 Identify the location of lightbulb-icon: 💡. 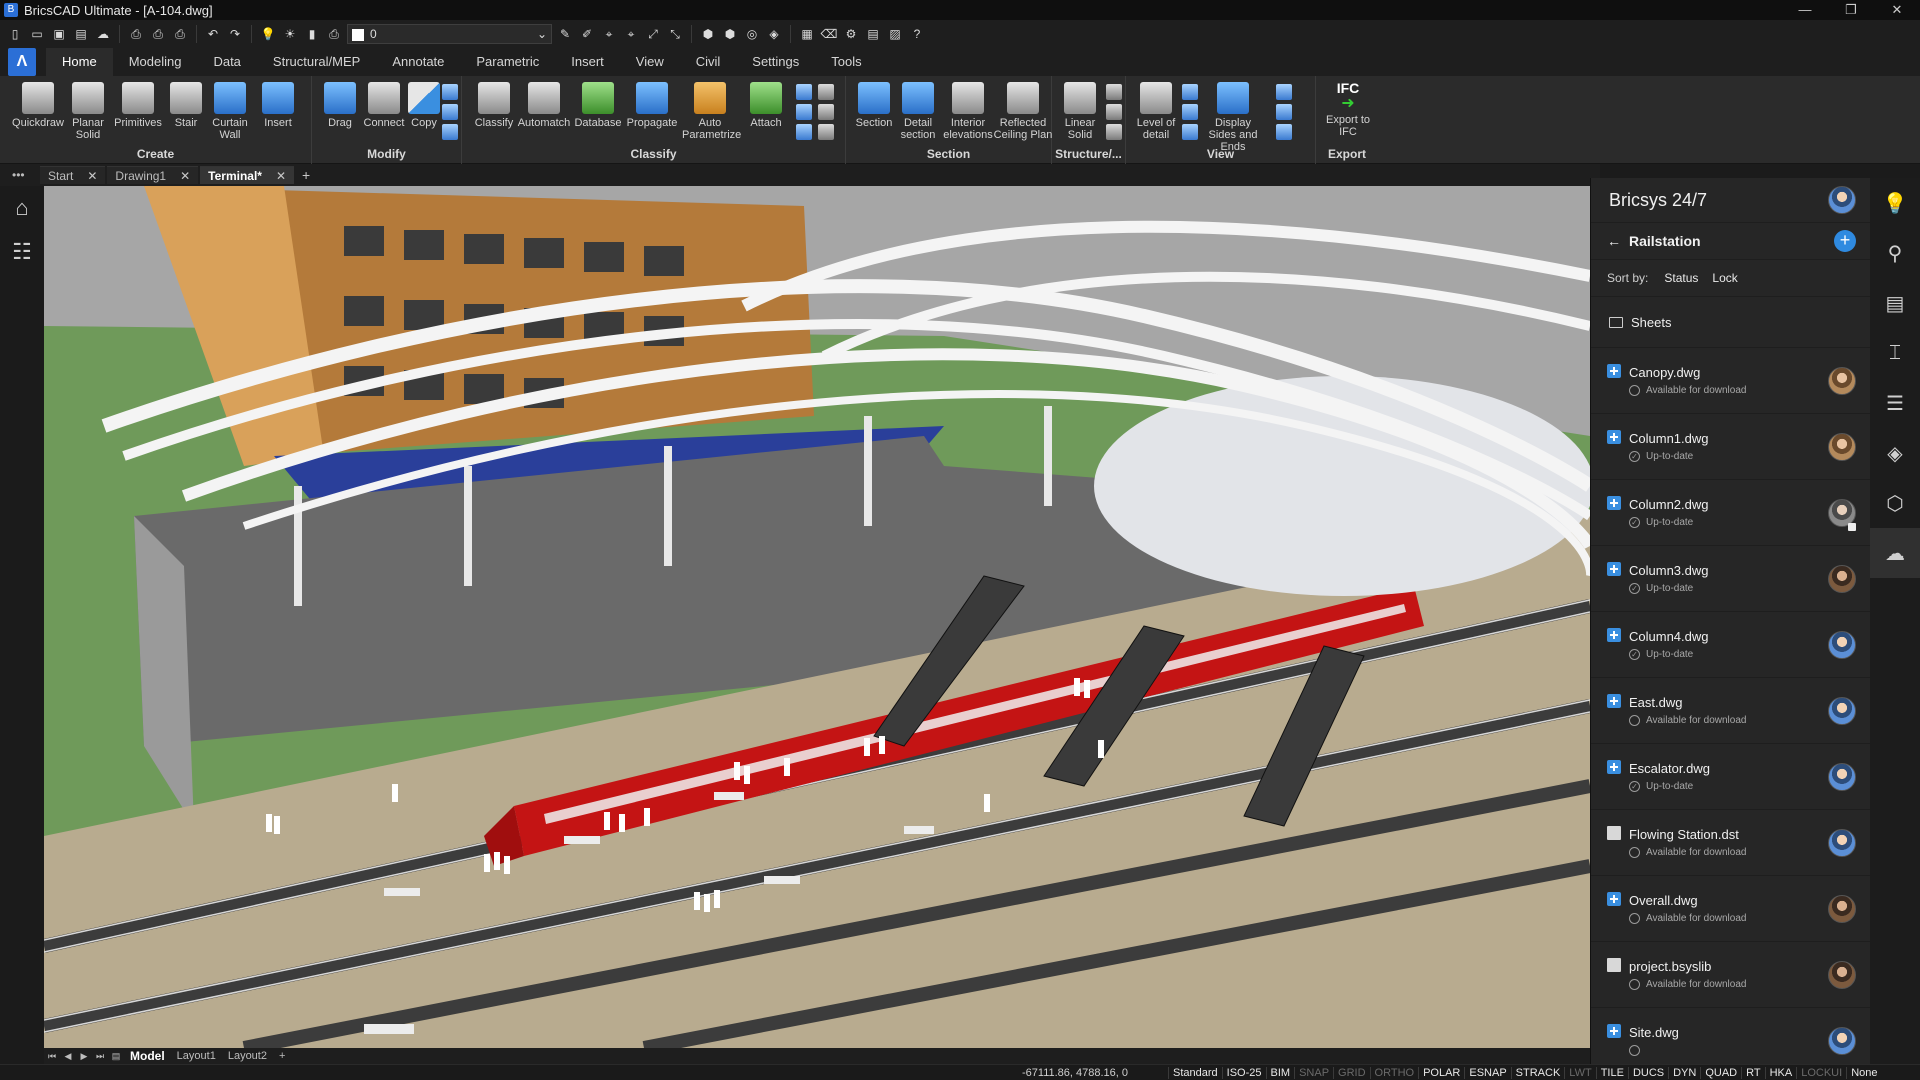
(1895, 203).